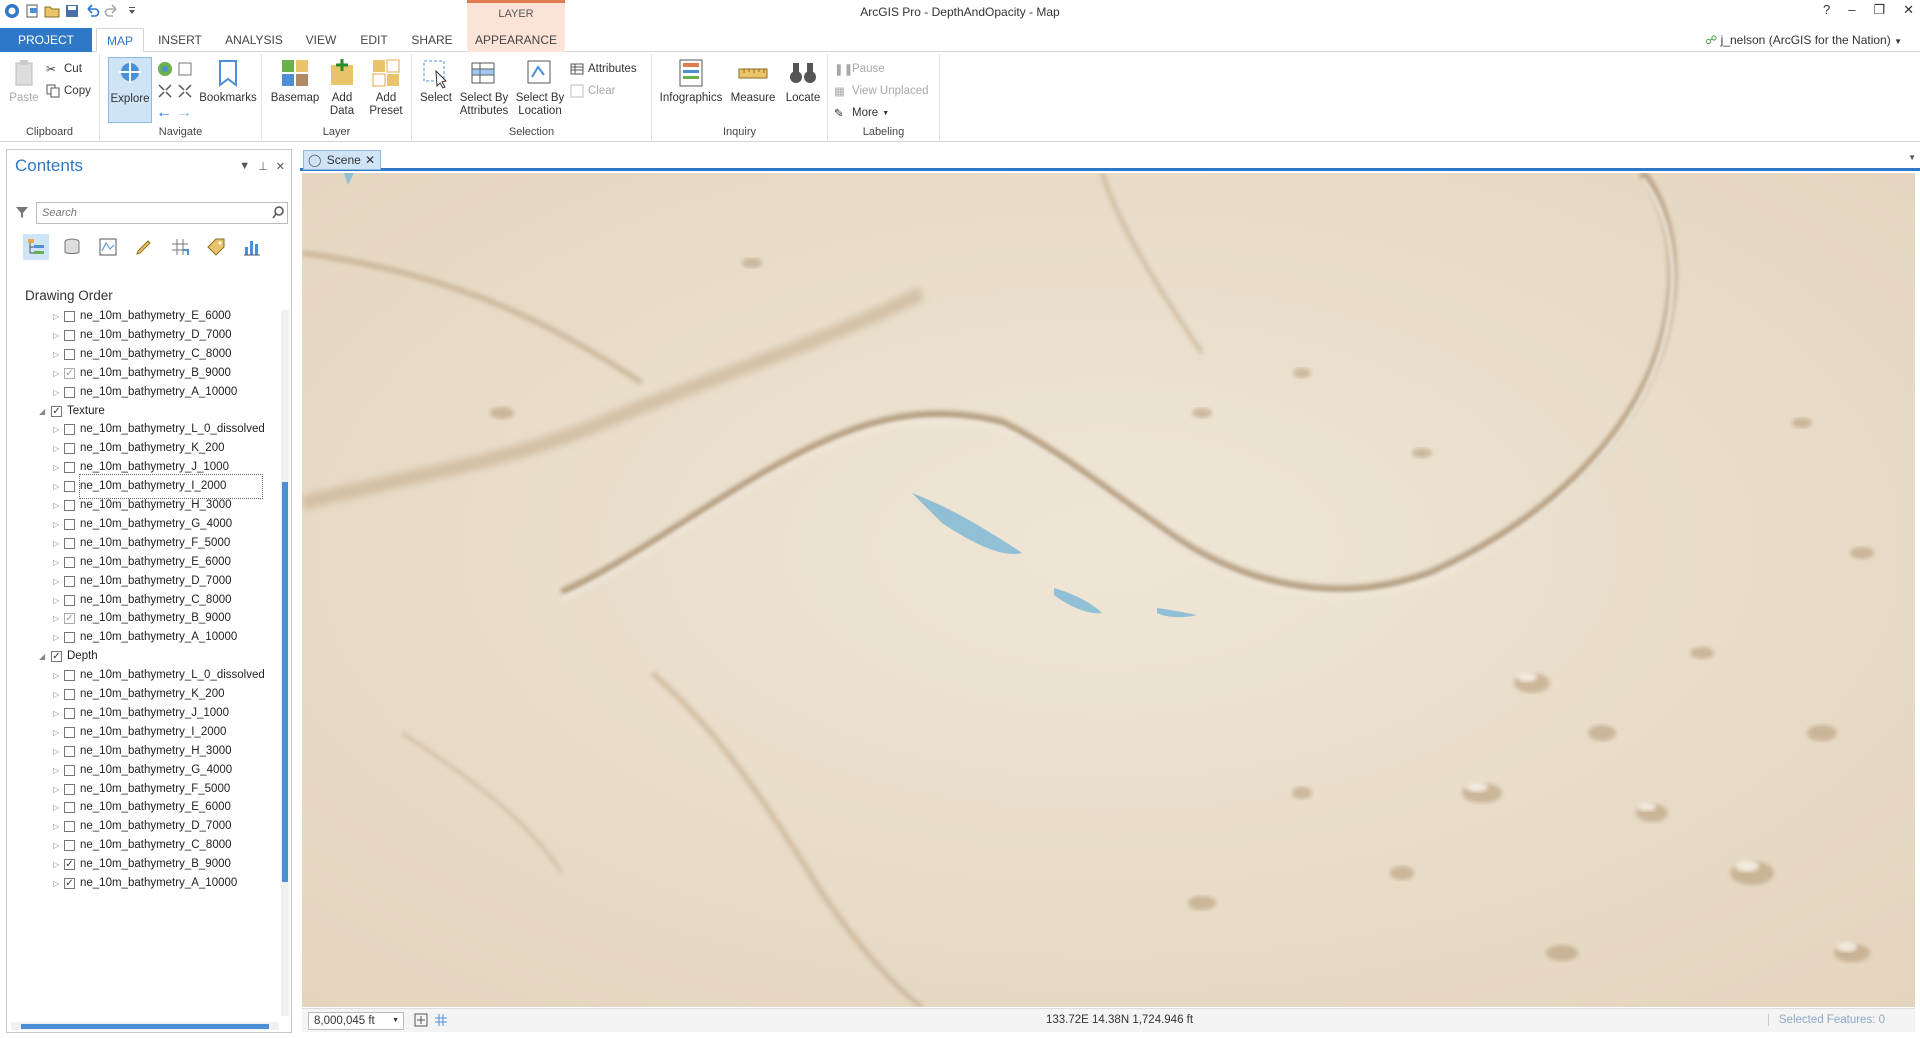 The height and width of the screenshot is (1038, 1920). Describe the element at coordinates (130, 90) in the screenshot. I see `explore-button: Explore` at that location.